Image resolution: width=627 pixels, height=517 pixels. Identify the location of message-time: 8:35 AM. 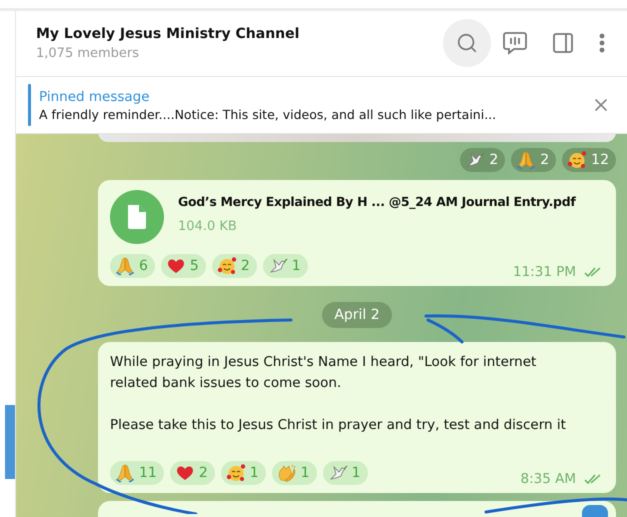
(548, 479).